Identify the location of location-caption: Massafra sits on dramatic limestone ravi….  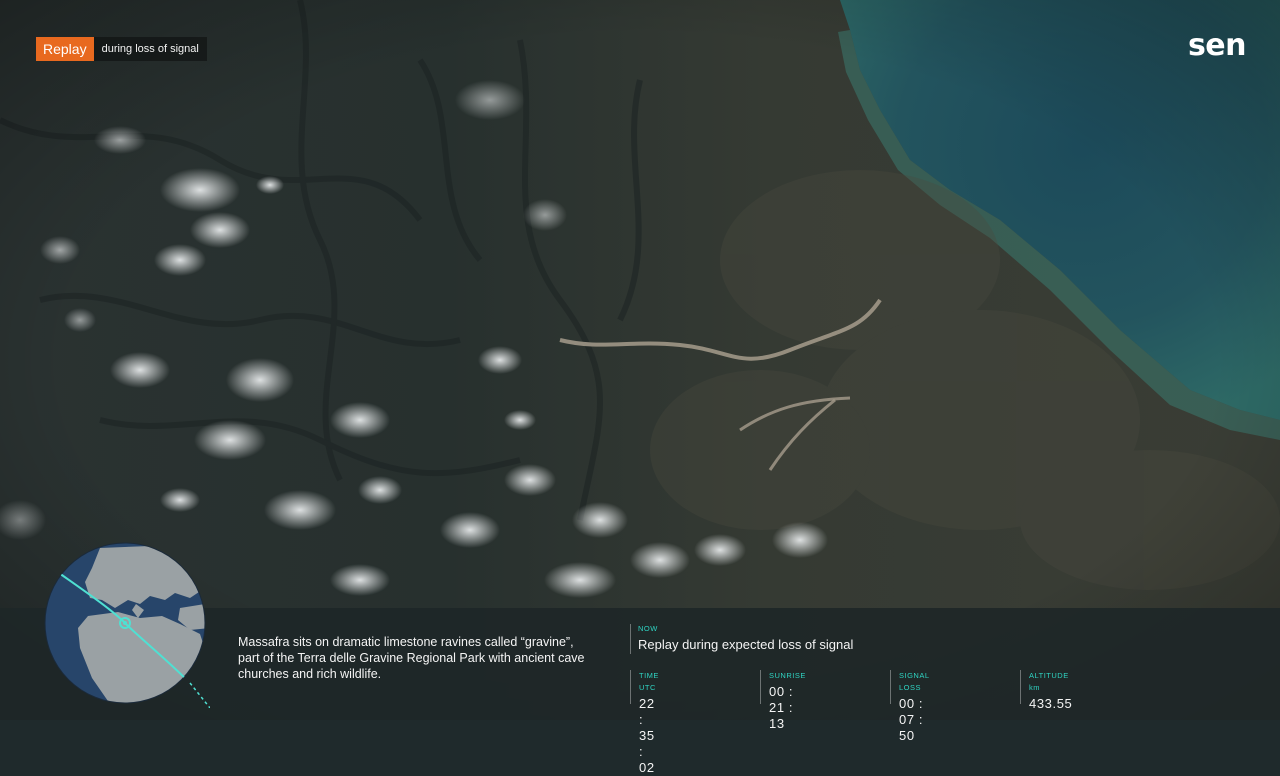
(411, 658).